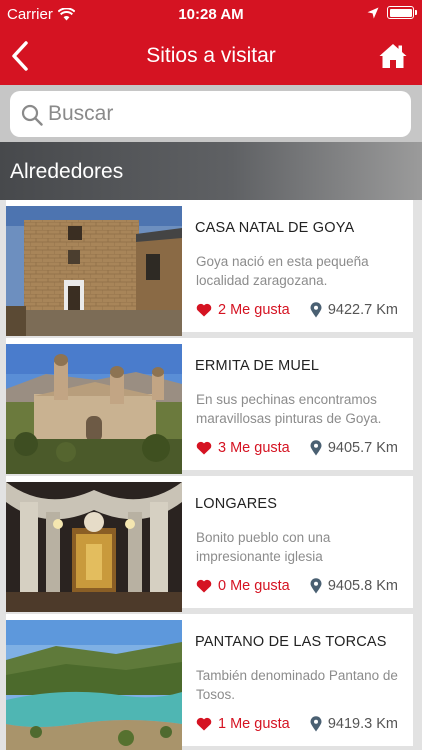 The width and height of the screenshot is (422, 750). Describe the element at coordinates (254, 448) in the screenshot. I see `like-count: 3 Me gusta` at that location.